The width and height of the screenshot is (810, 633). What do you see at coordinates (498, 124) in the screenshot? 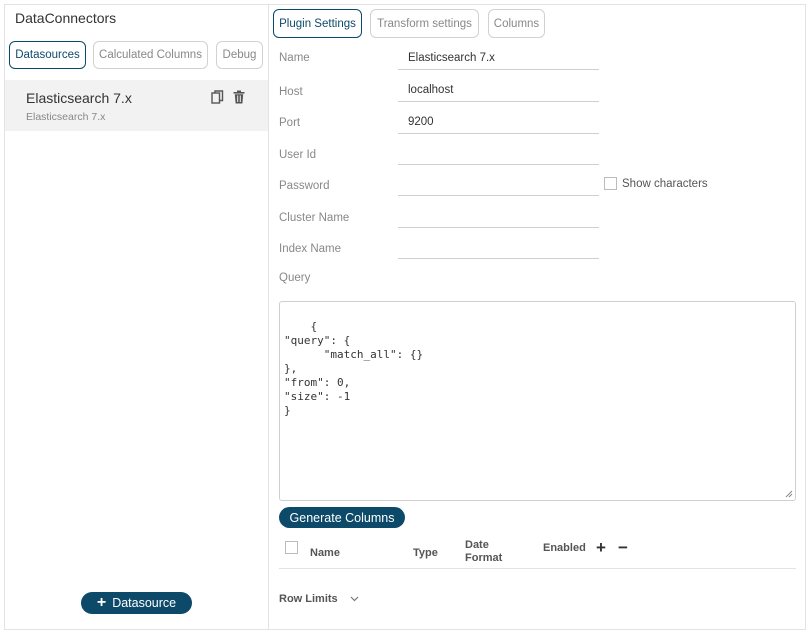
I see `port-field: 9200` at bounding box center [498, 124].